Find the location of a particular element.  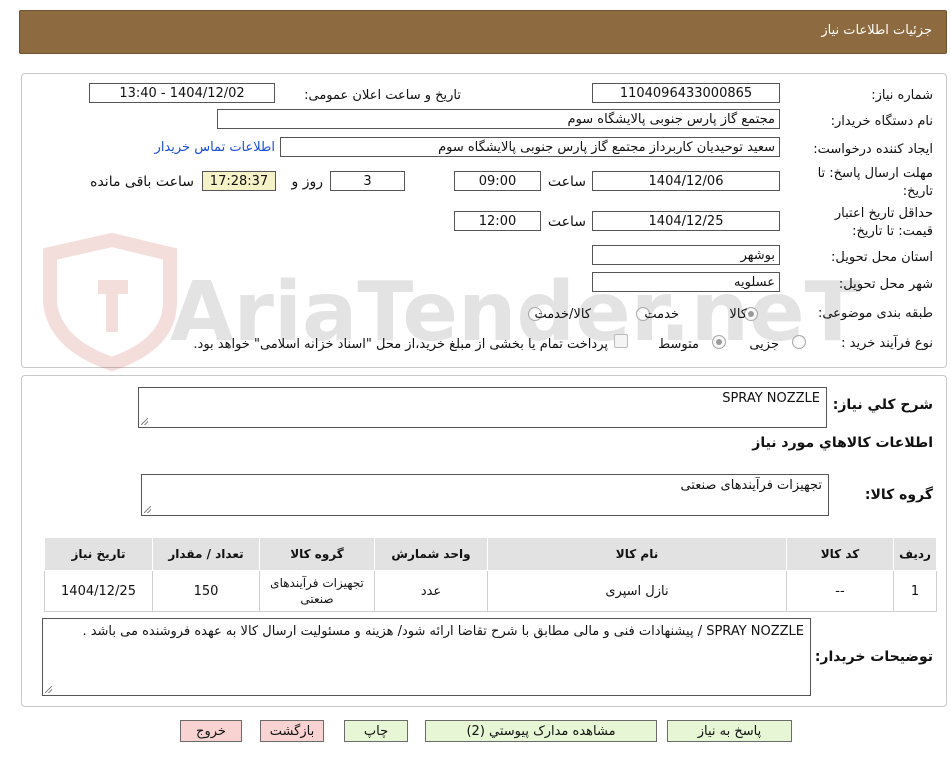

reply-deadline-label: مهلت ارسال پاسخ: تا تاریخ: is located at coordinates (875, 183).